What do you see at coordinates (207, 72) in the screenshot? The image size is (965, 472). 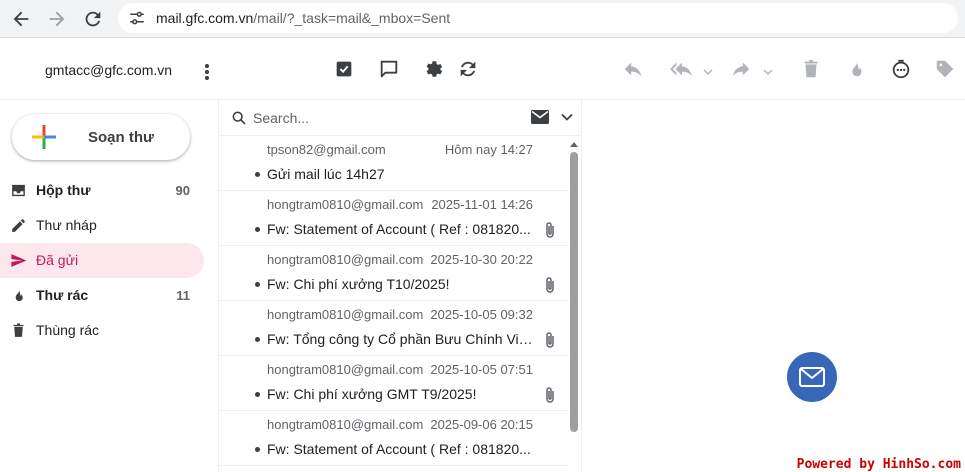 I see `more-vertical-icon` at bounding box center [207, 72].